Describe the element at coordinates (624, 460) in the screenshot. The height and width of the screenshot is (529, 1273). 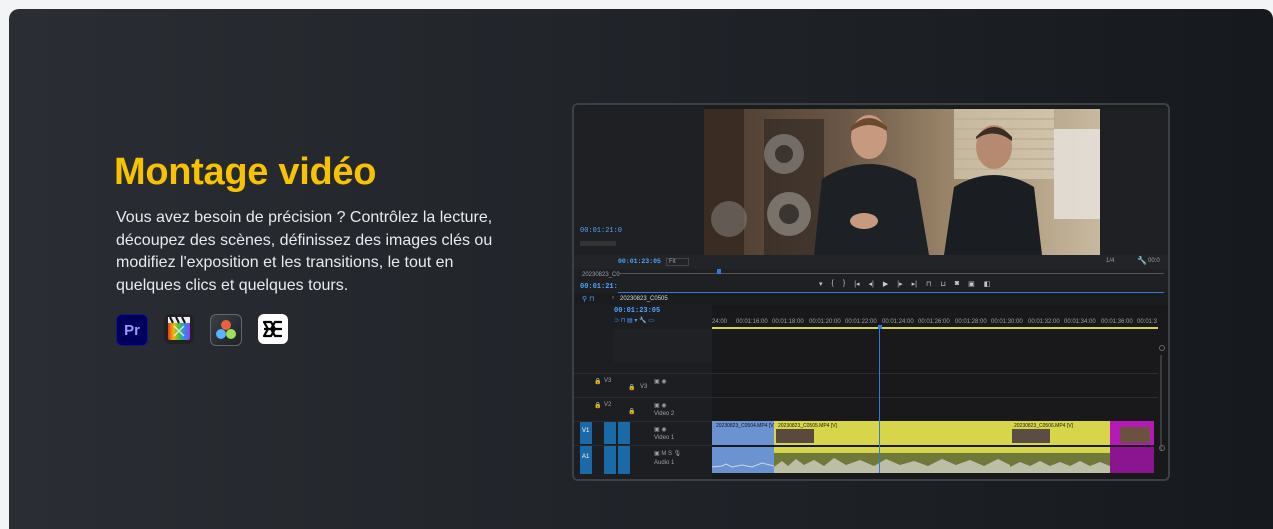
I see `track-sync-a1` at that location.